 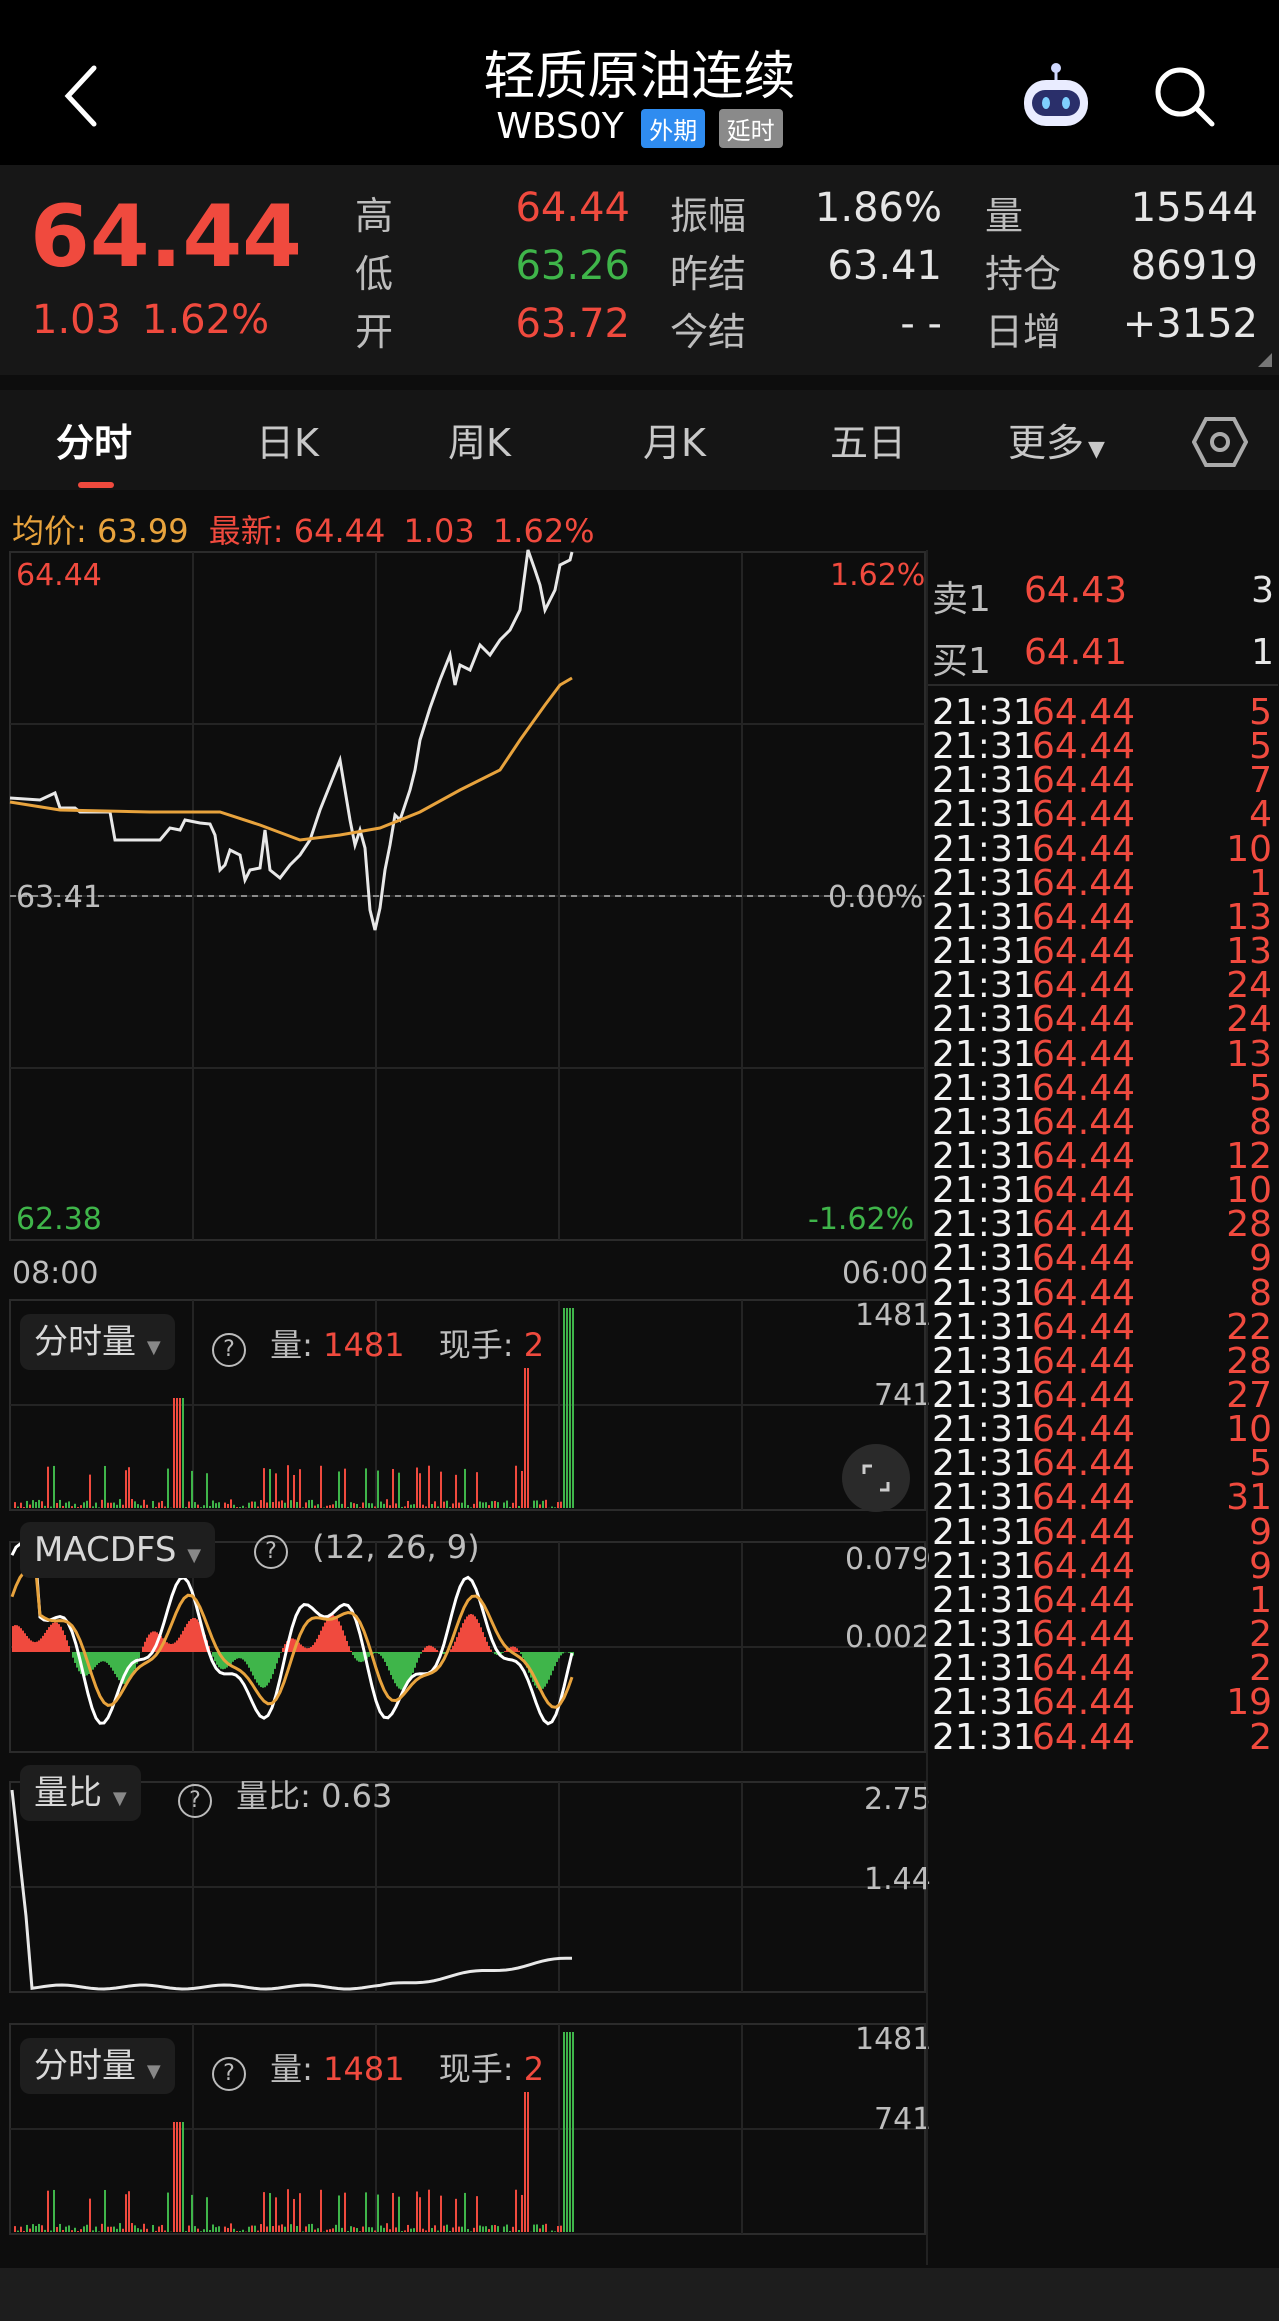 What do you see at coordinates (868, 439) in the screenshot?
I see `tab-five-day: 五日` at bounding box center [868, 439].